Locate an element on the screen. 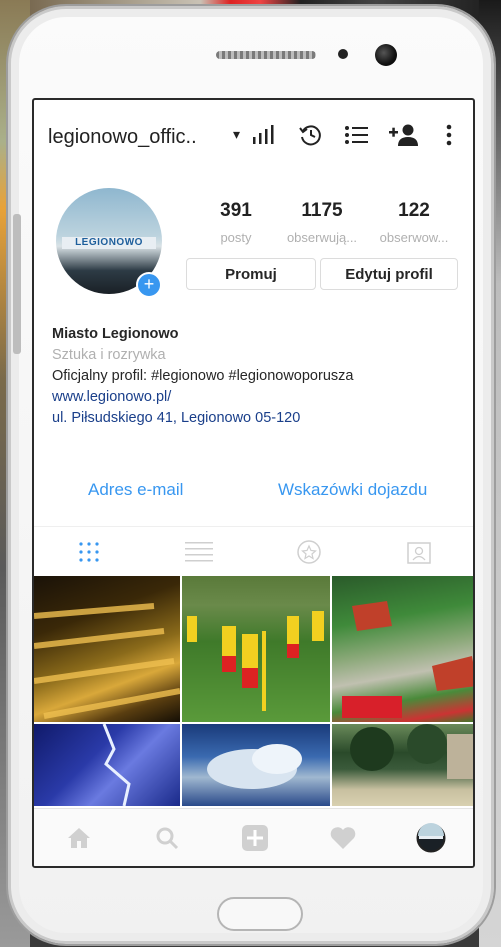 This screenshot has height=947, width=501. saved-tab is located at coordinates (309, 552).